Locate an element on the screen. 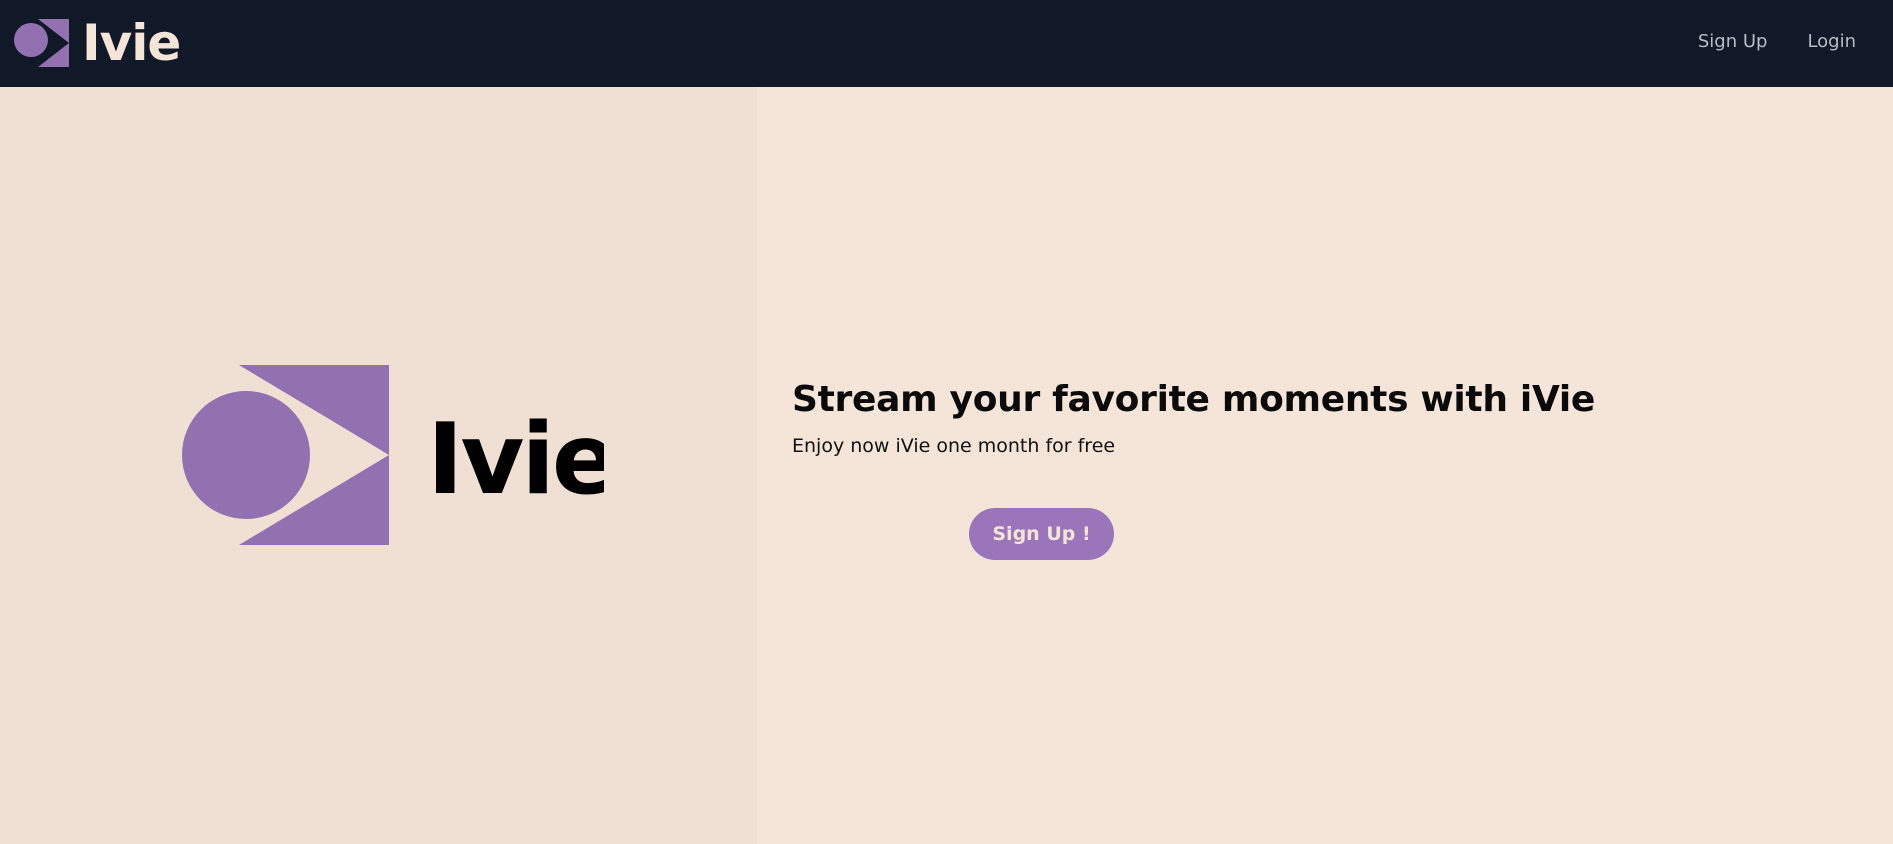  brand-logo-icon is located at coordinates (41, 43).